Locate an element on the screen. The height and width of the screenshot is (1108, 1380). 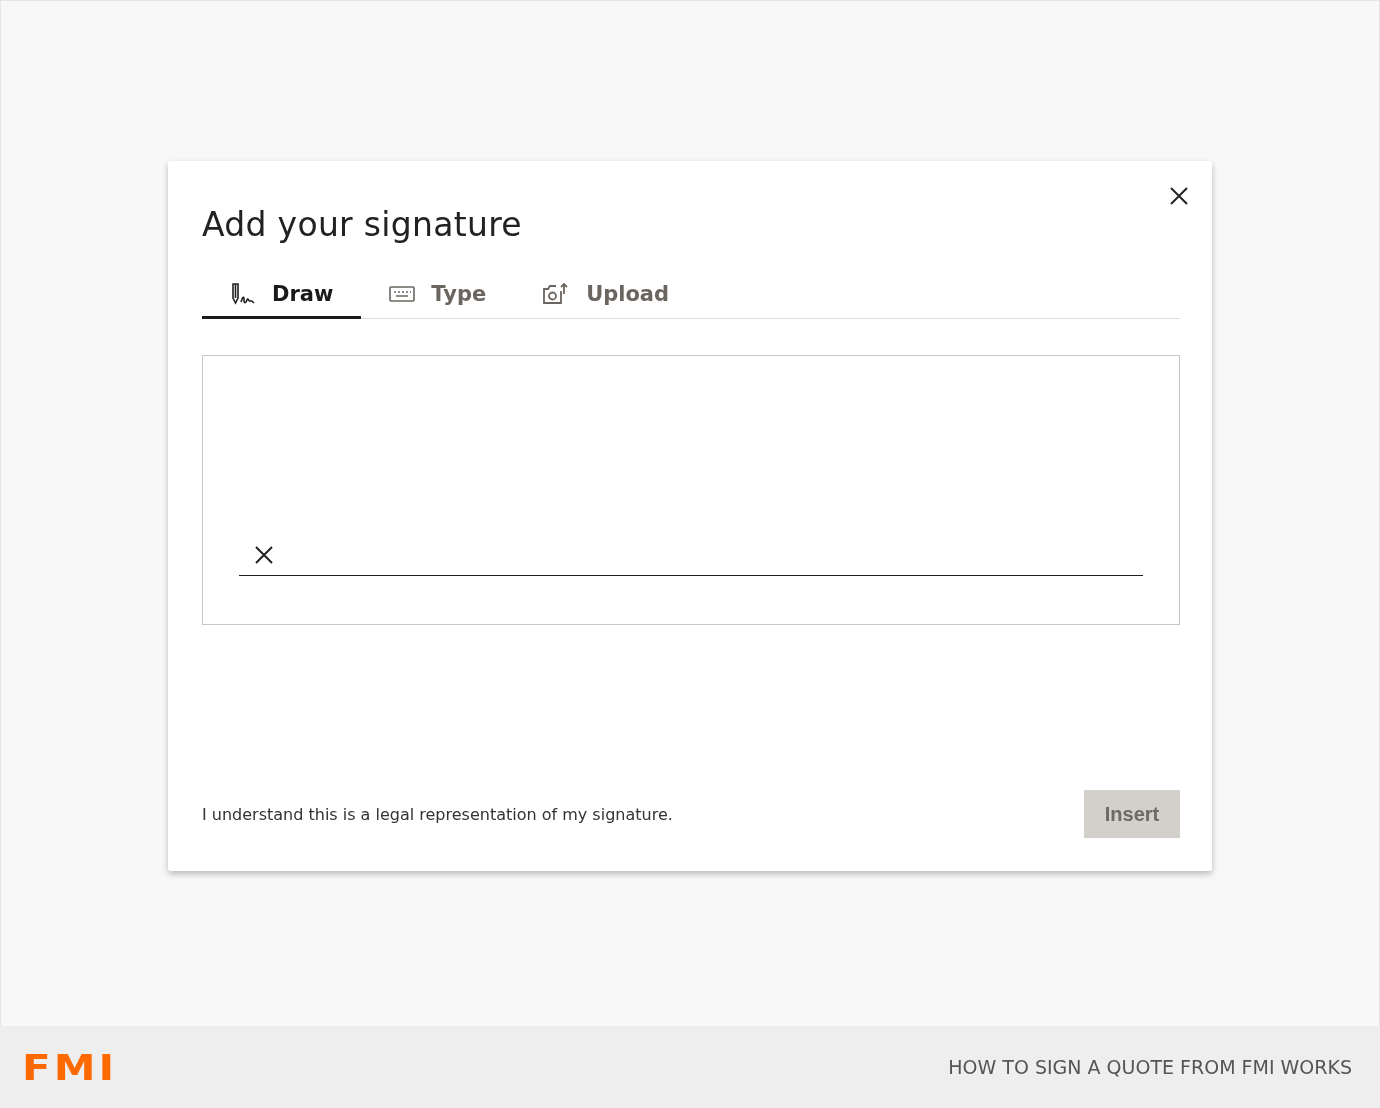
tab: Type is located at coordinates (438, 300).